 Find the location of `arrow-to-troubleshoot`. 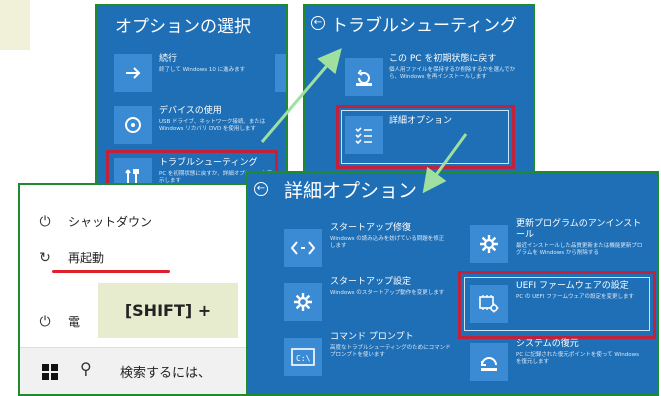

arrow-to-troubleshoot is located at coordinates (301, 95).